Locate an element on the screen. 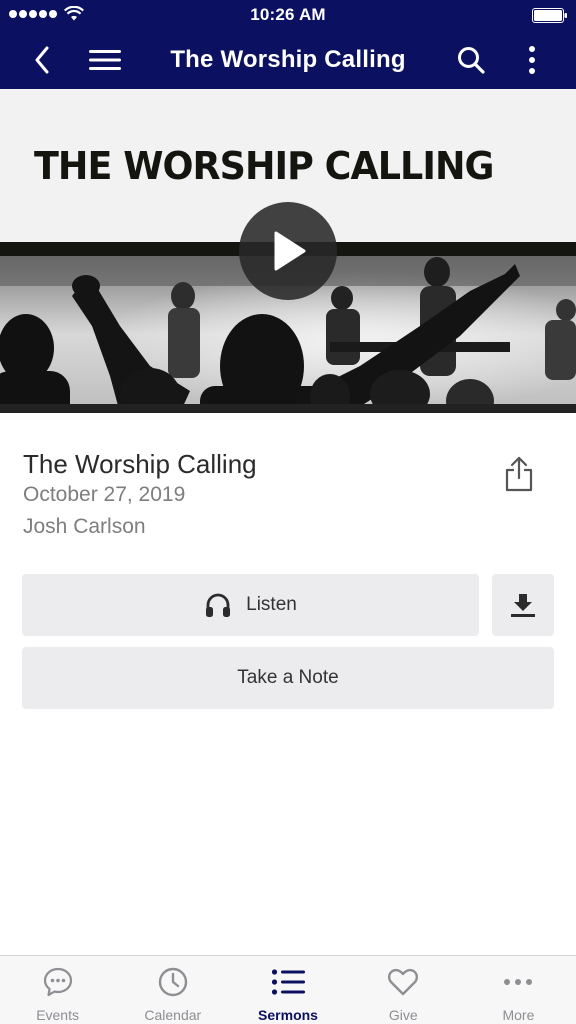  chat-bubble-icon is located at coordinates (57, 982).